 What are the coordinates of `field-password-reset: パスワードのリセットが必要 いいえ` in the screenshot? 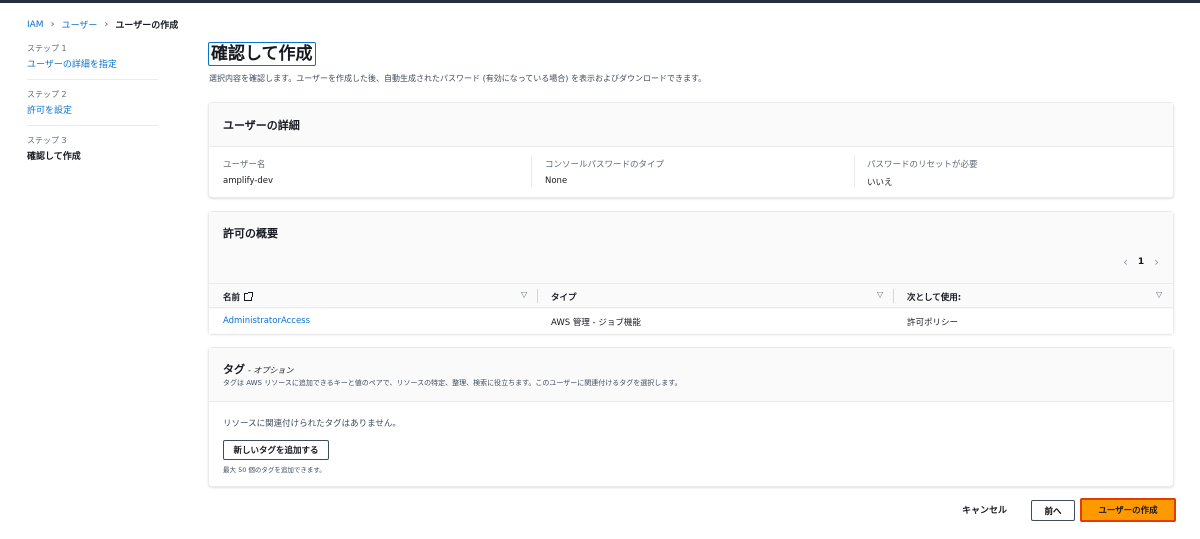 It's located at (922, 173).